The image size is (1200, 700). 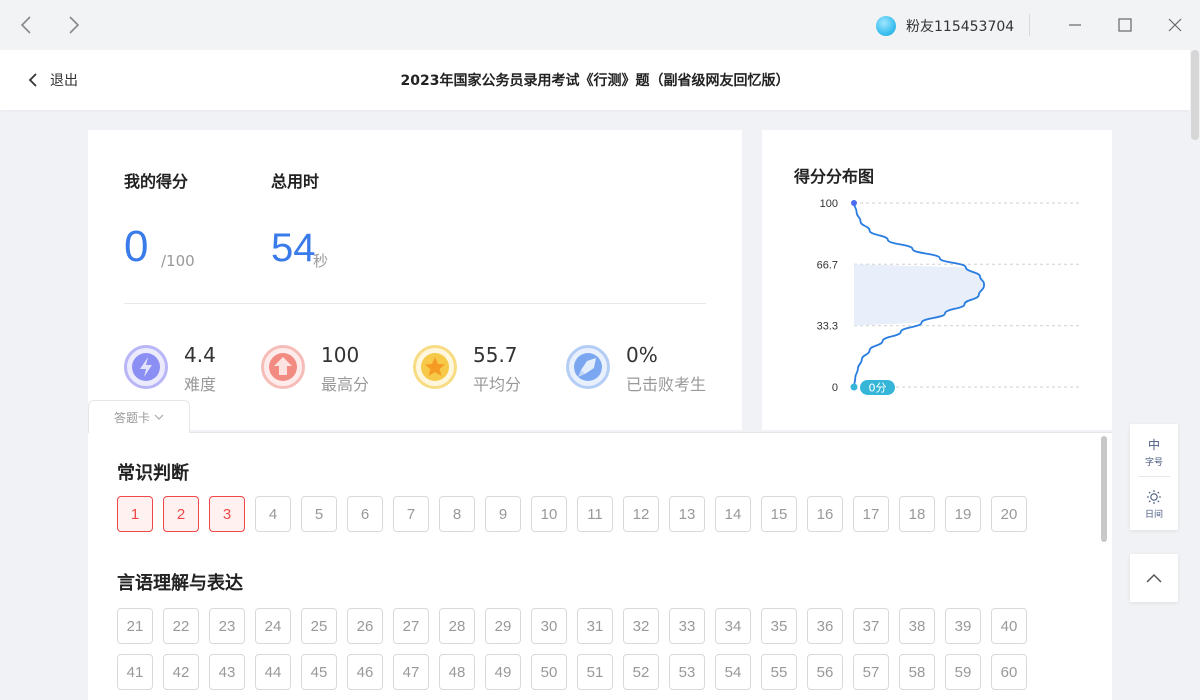 I want to click on stat-value: 4.4, so click(x=200, y=355).